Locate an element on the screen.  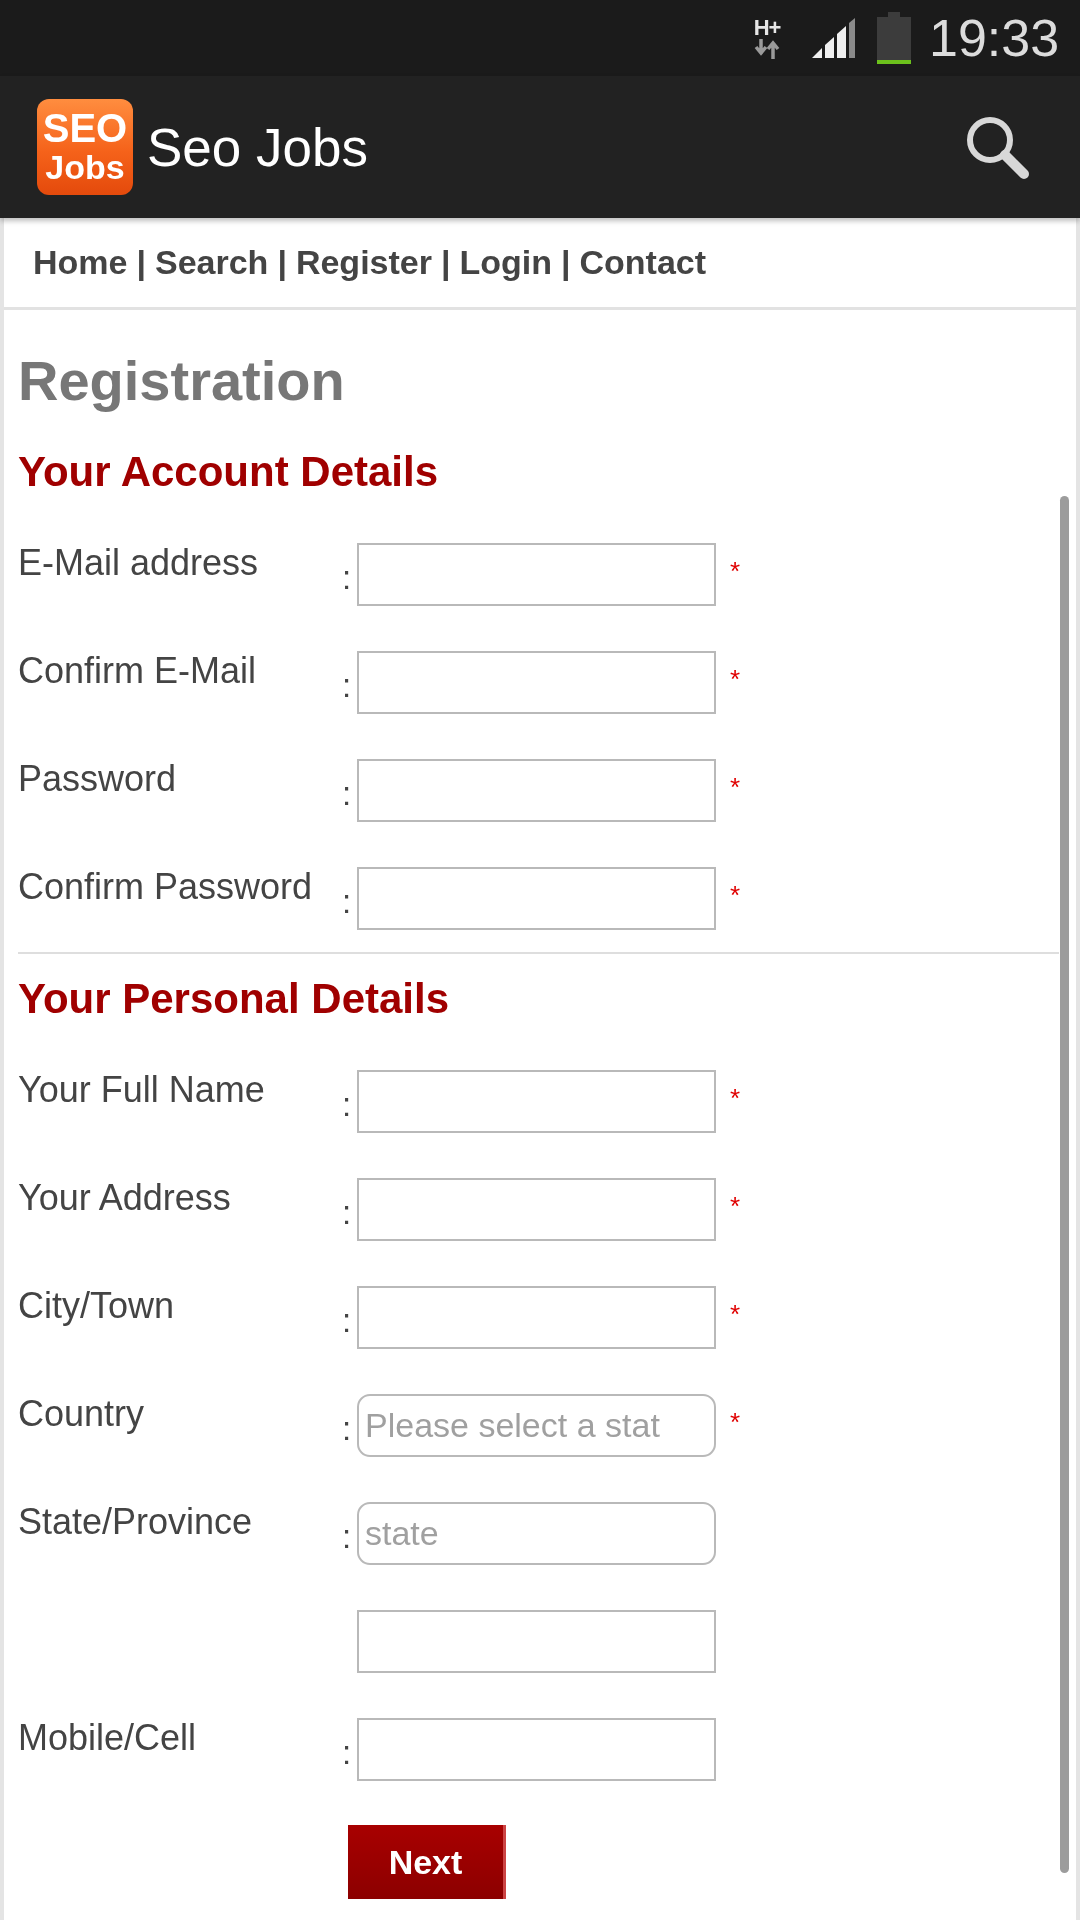
network-type: H+ is located at coordinates (767, 28).